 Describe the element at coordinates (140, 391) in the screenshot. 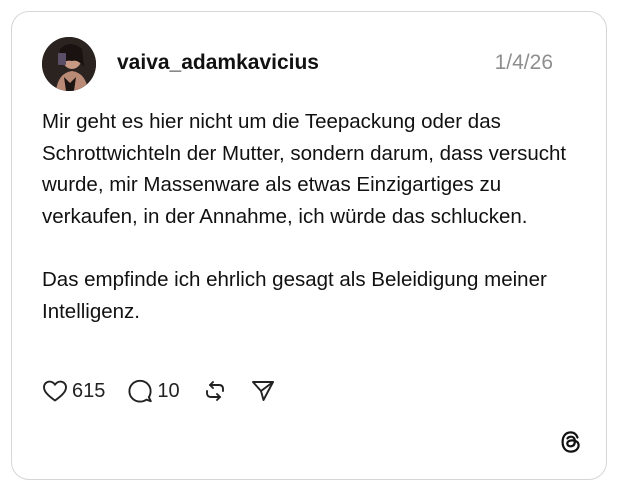

I see `speech-bubble-icon` at that location.